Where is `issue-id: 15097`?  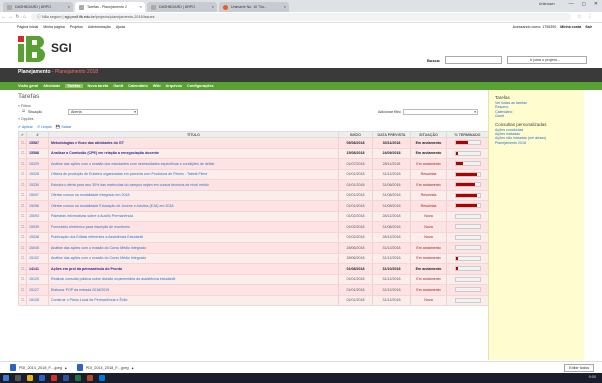
issue-id: 15097 is located at coordinates (37, 195).